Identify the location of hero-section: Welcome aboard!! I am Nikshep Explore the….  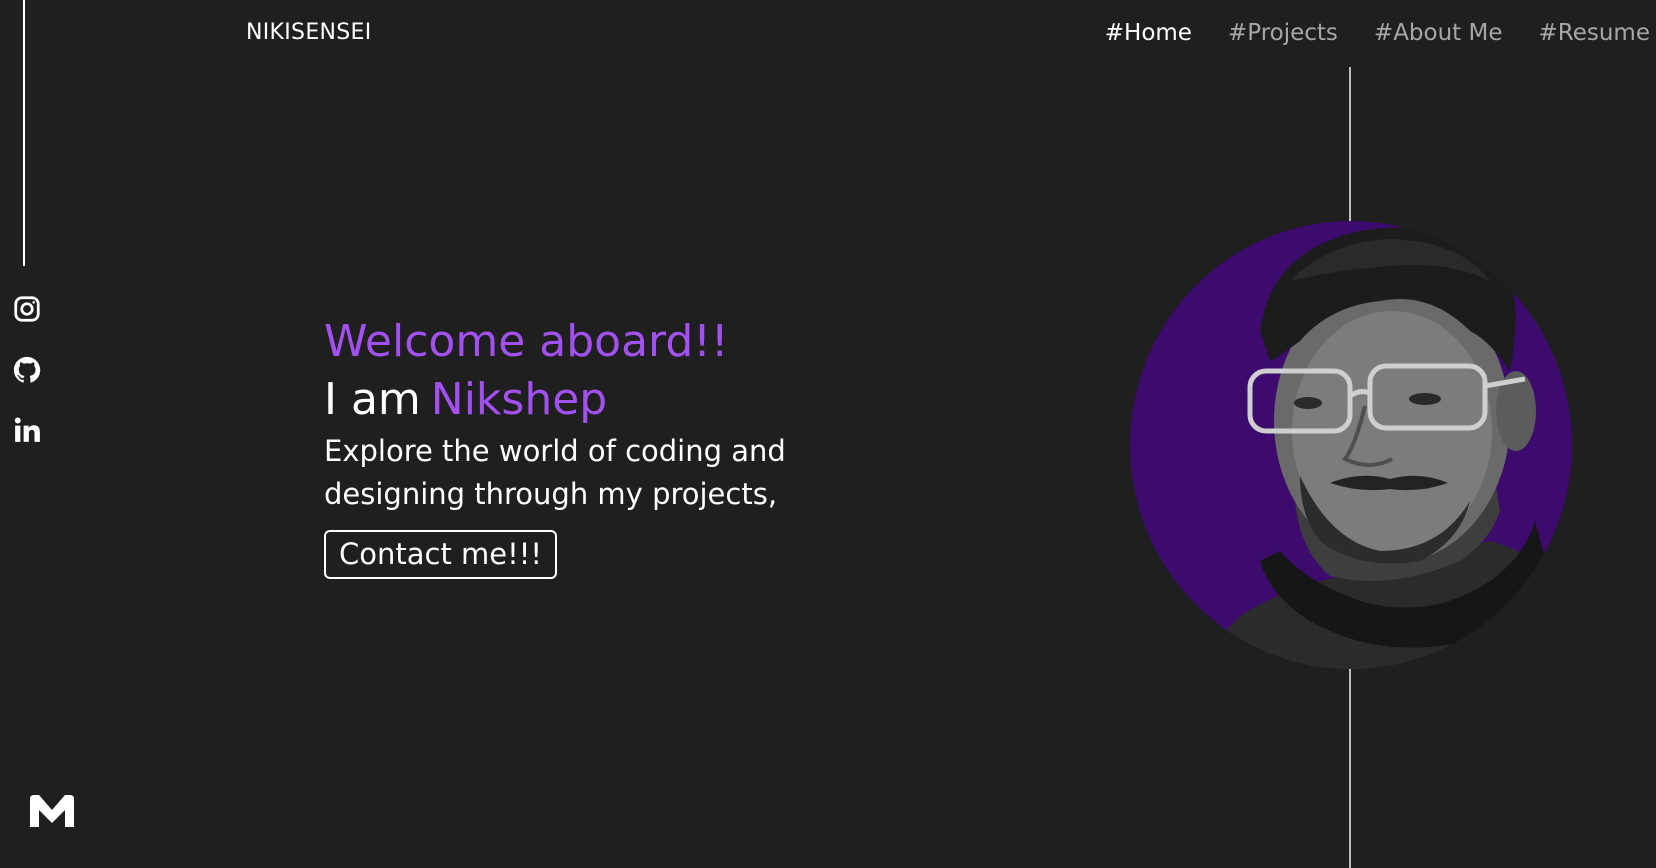
(634, 445).